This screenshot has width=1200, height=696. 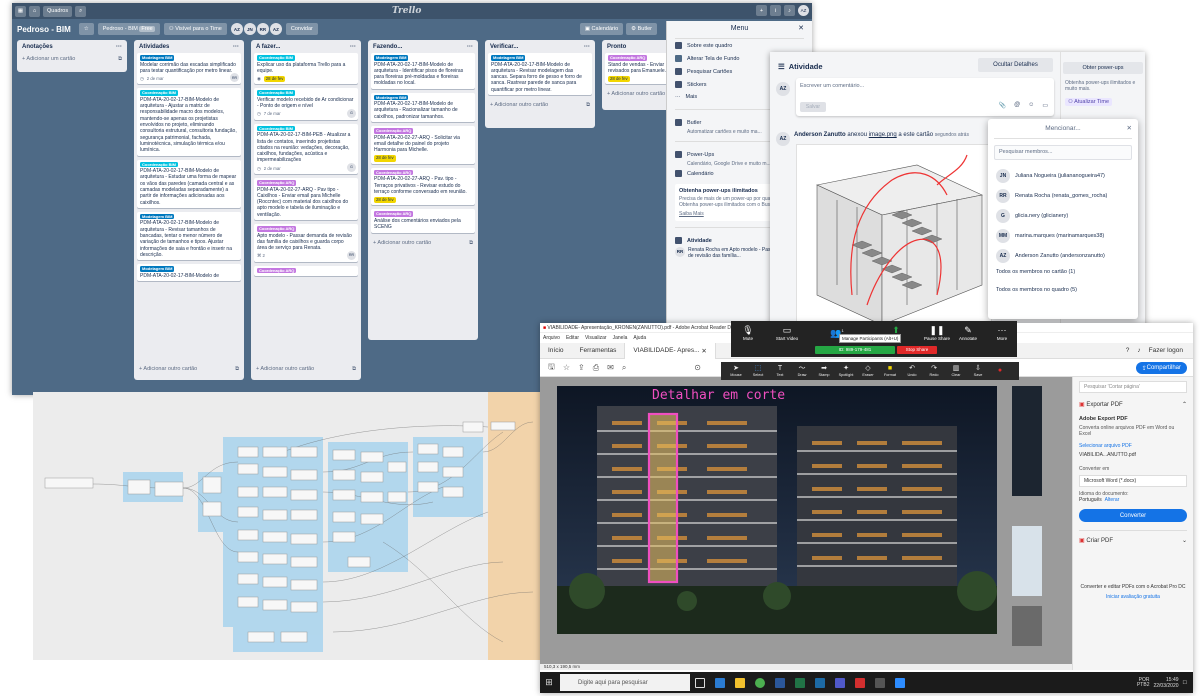 What do you see at coordinates (758, 371) in the screenshot?
I see `tool-select: ⬚ Select` at bounding box center [758, 371].